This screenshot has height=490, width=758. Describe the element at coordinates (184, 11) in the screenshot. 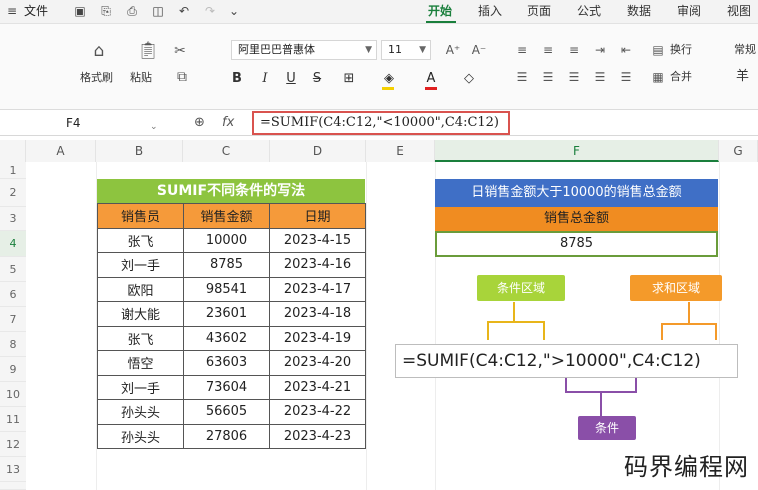

I see `undo-icon: ↶` at that location.